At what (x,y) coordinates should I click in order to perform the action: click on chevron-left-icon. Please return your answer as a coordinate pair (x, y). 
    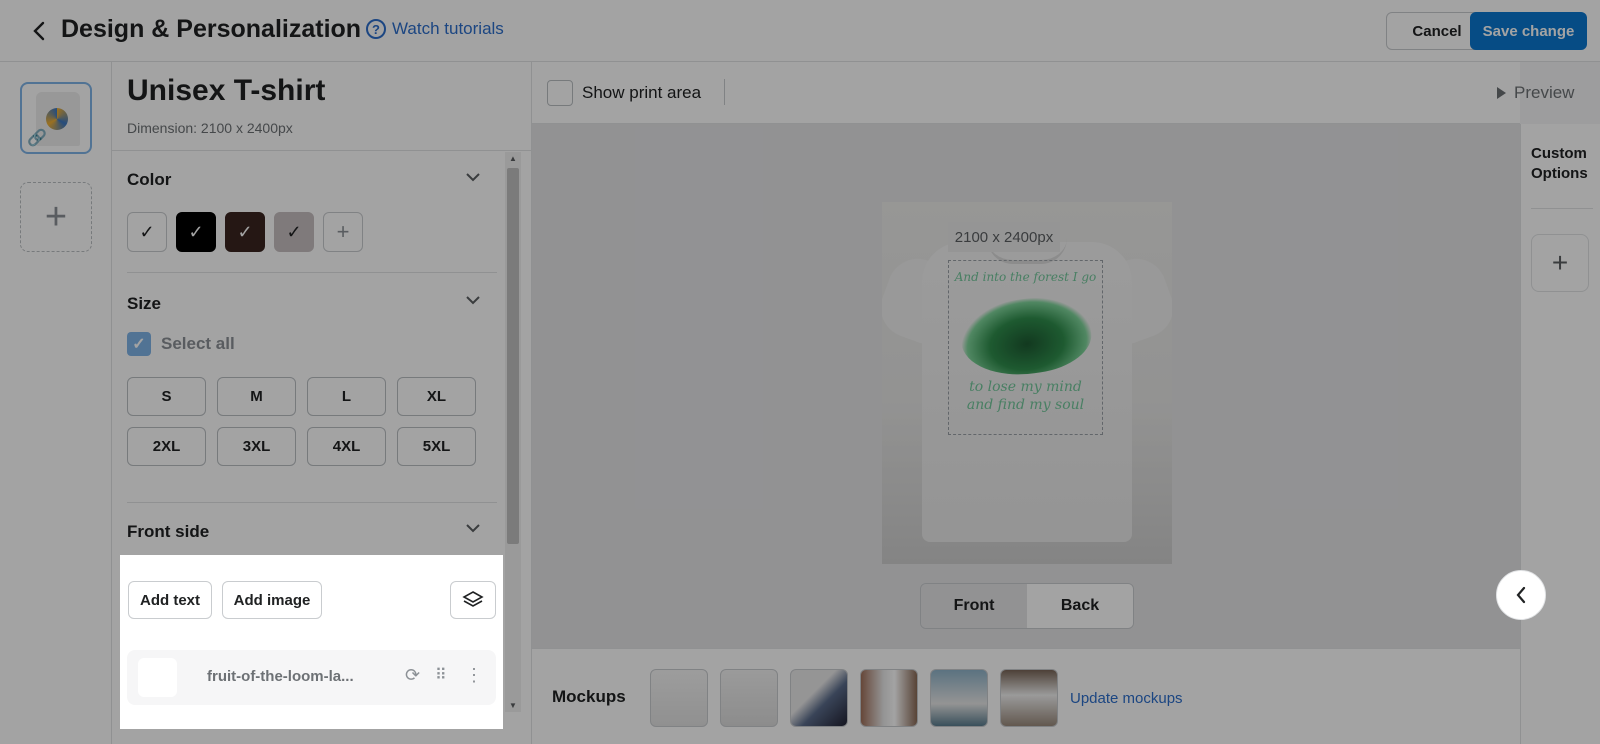
    Looking at the image, I should click on (1521, 595).